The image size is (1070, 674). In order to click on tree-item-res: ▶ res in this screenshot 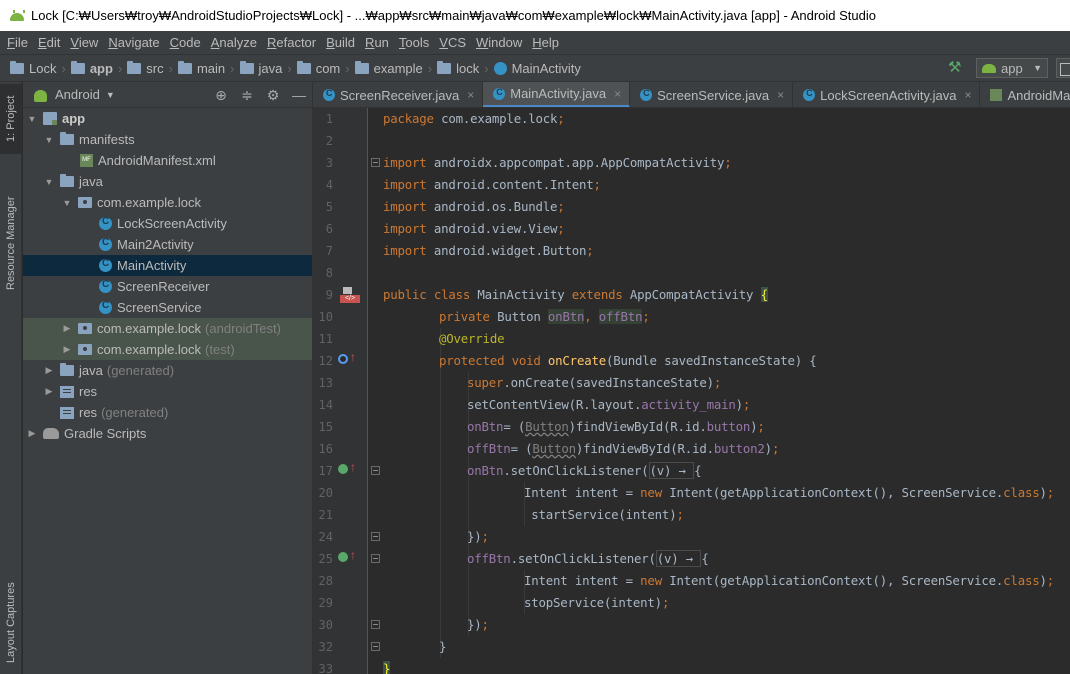, I will do `click(167, 391)`.